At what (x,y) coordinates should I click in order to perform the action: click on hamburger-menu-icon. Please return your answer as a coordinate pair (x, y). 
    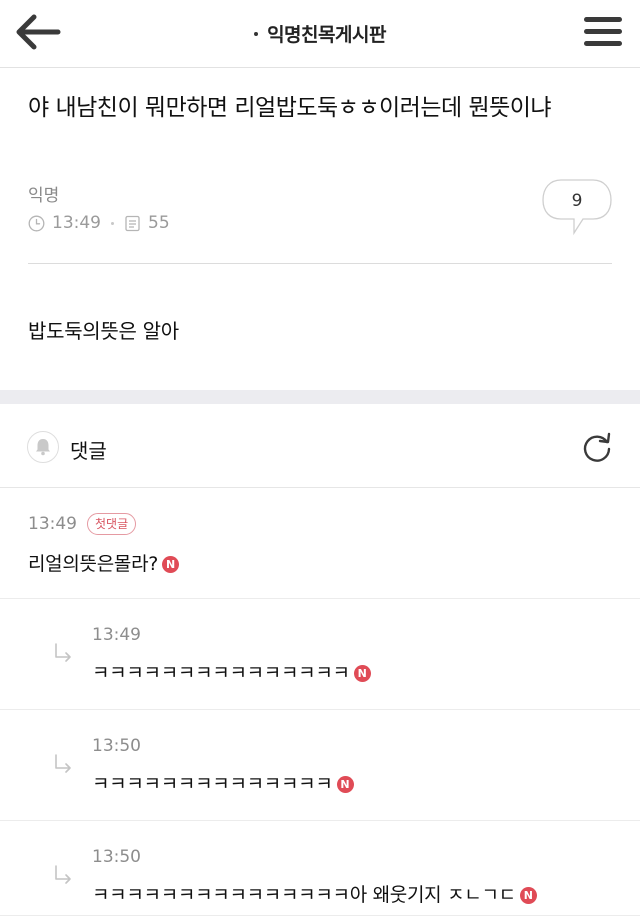
    Looking at the image, I should click on (603, 31).